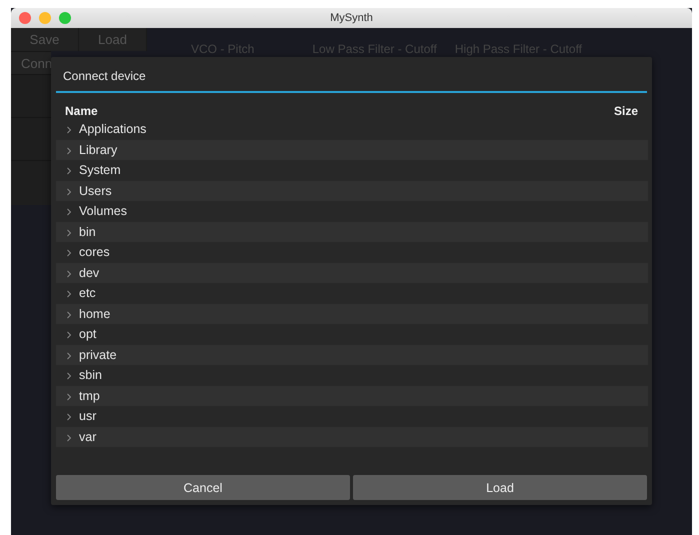 This screenshot has width=699, height=535. Describe the element at coordinates (90, 375) in the screenshot. I see `folder-name: sbin` at that location.